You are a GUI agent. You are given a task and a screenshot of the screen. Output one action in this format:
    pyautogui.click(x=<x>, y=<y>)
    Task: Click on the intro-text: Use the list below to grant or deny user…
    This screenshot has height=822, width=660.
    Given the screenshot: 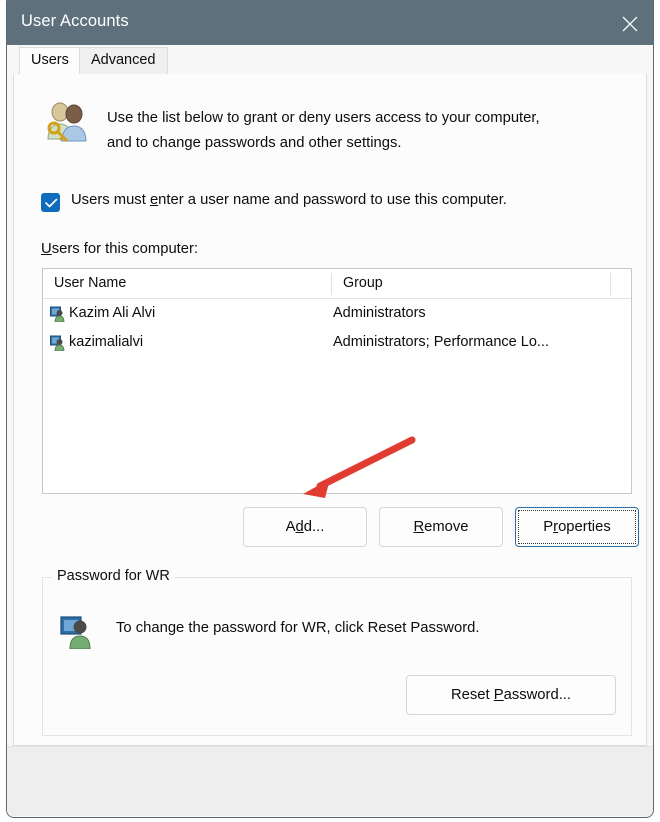 What is the action you would take?
    pyautogui.click(x=362, y=131)
    